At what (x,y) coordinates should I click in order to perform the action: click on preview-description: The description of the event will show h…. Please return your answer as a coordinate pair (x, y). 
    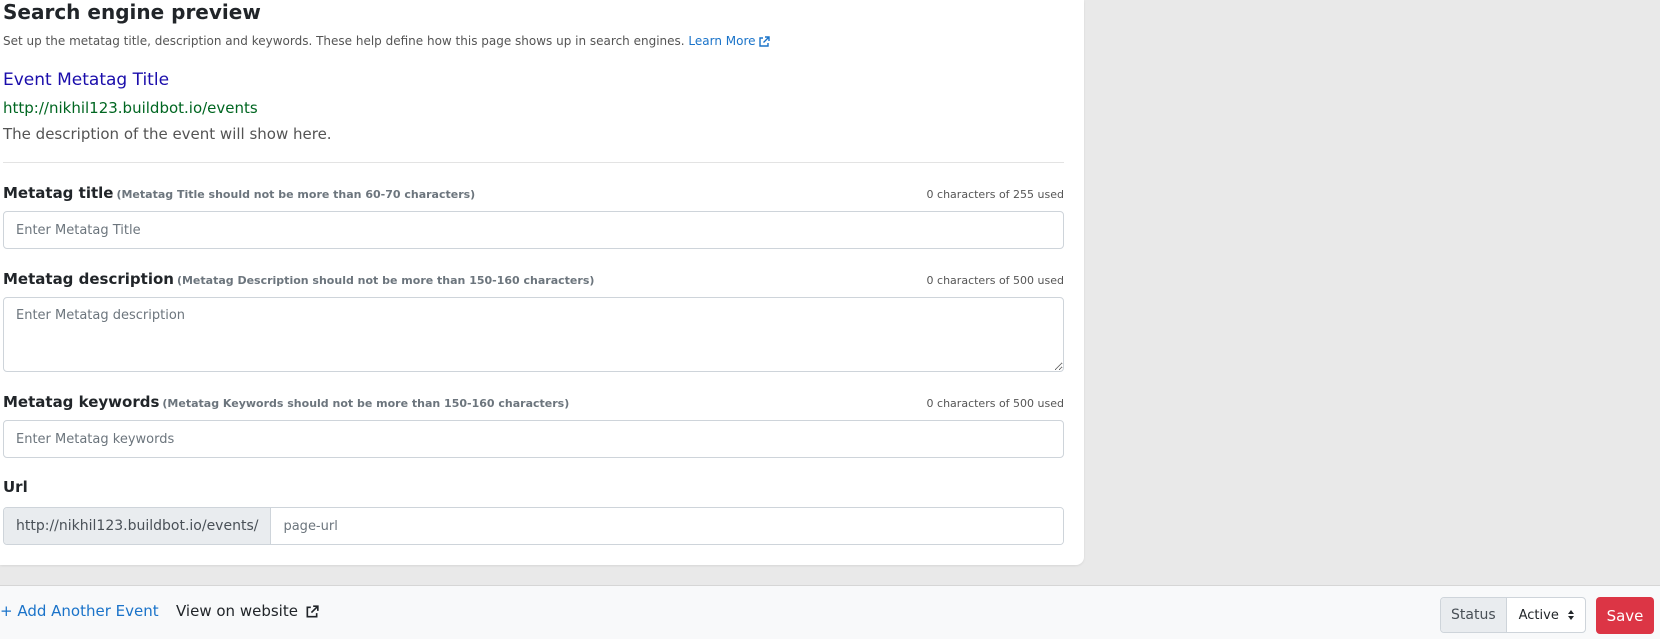
    Looking at the image, I should click on (167, 134).